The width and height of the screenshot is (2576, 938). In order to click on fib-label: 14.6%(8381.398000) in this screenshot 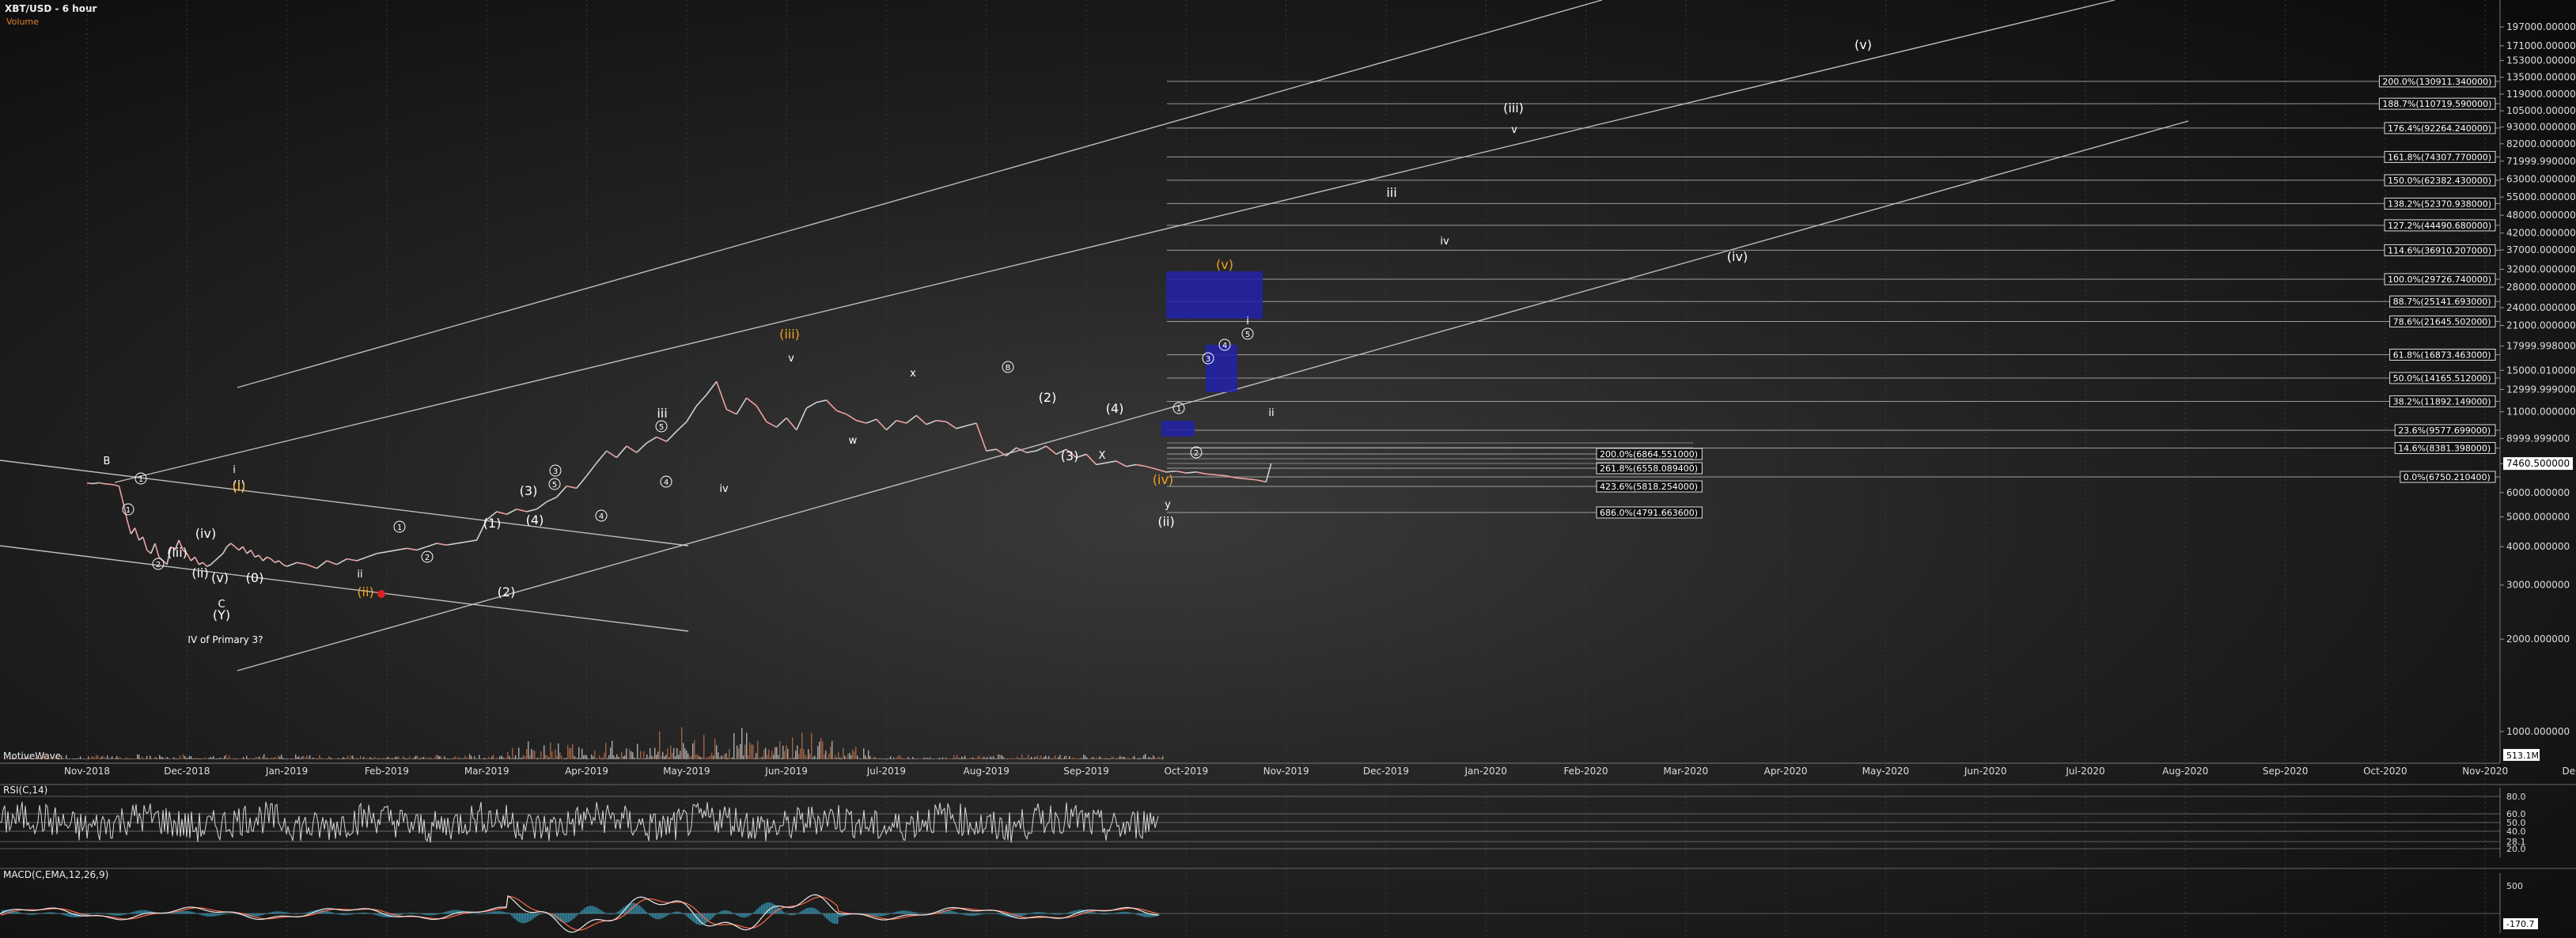, I will do `click(2444, 448)`.